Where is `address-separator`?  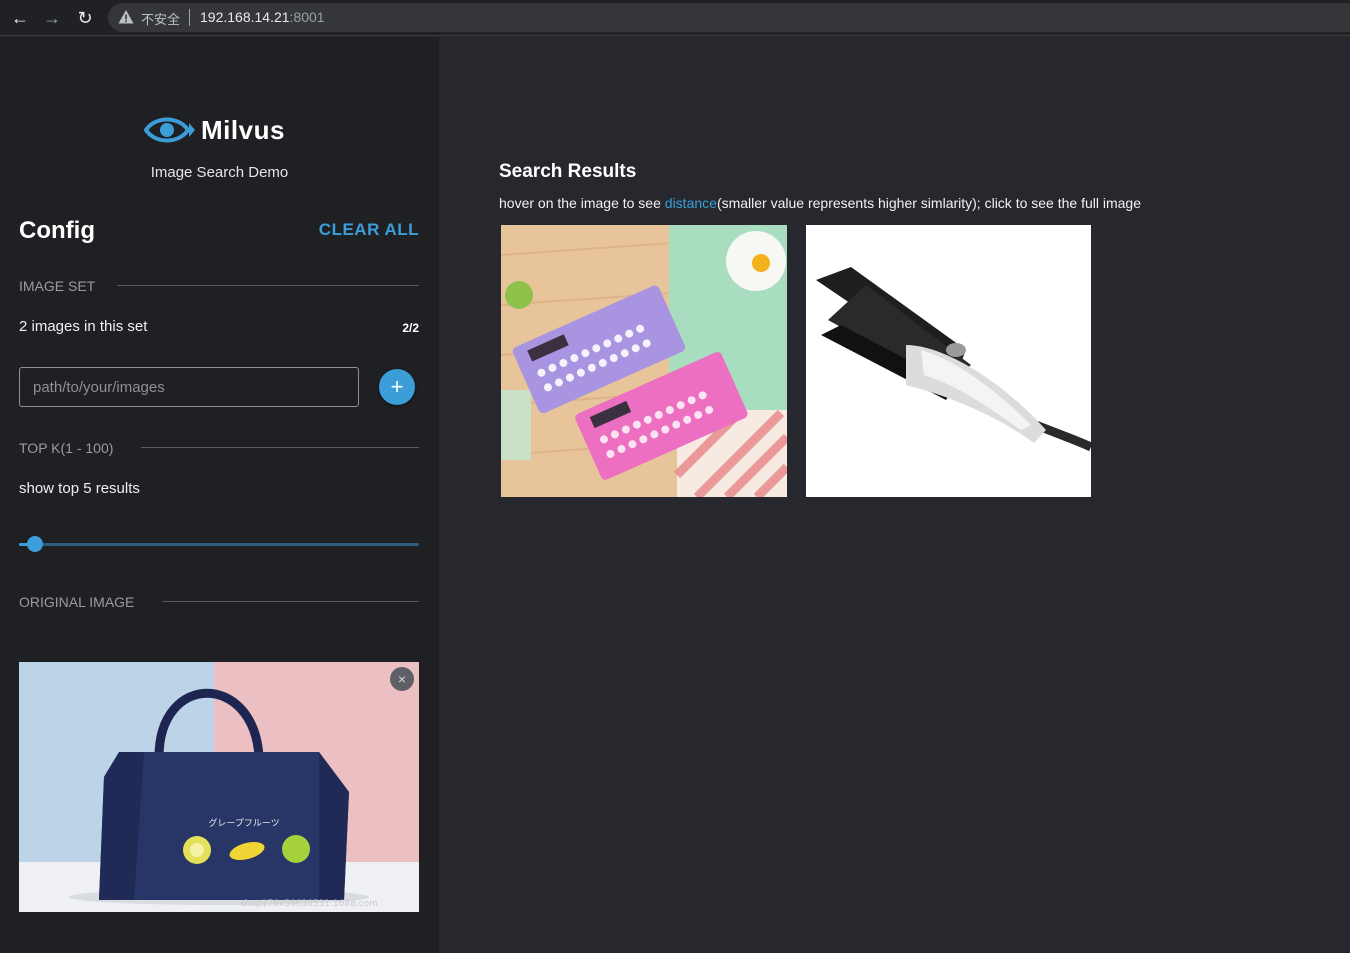 address-separator is located at coordinates (189, 17).